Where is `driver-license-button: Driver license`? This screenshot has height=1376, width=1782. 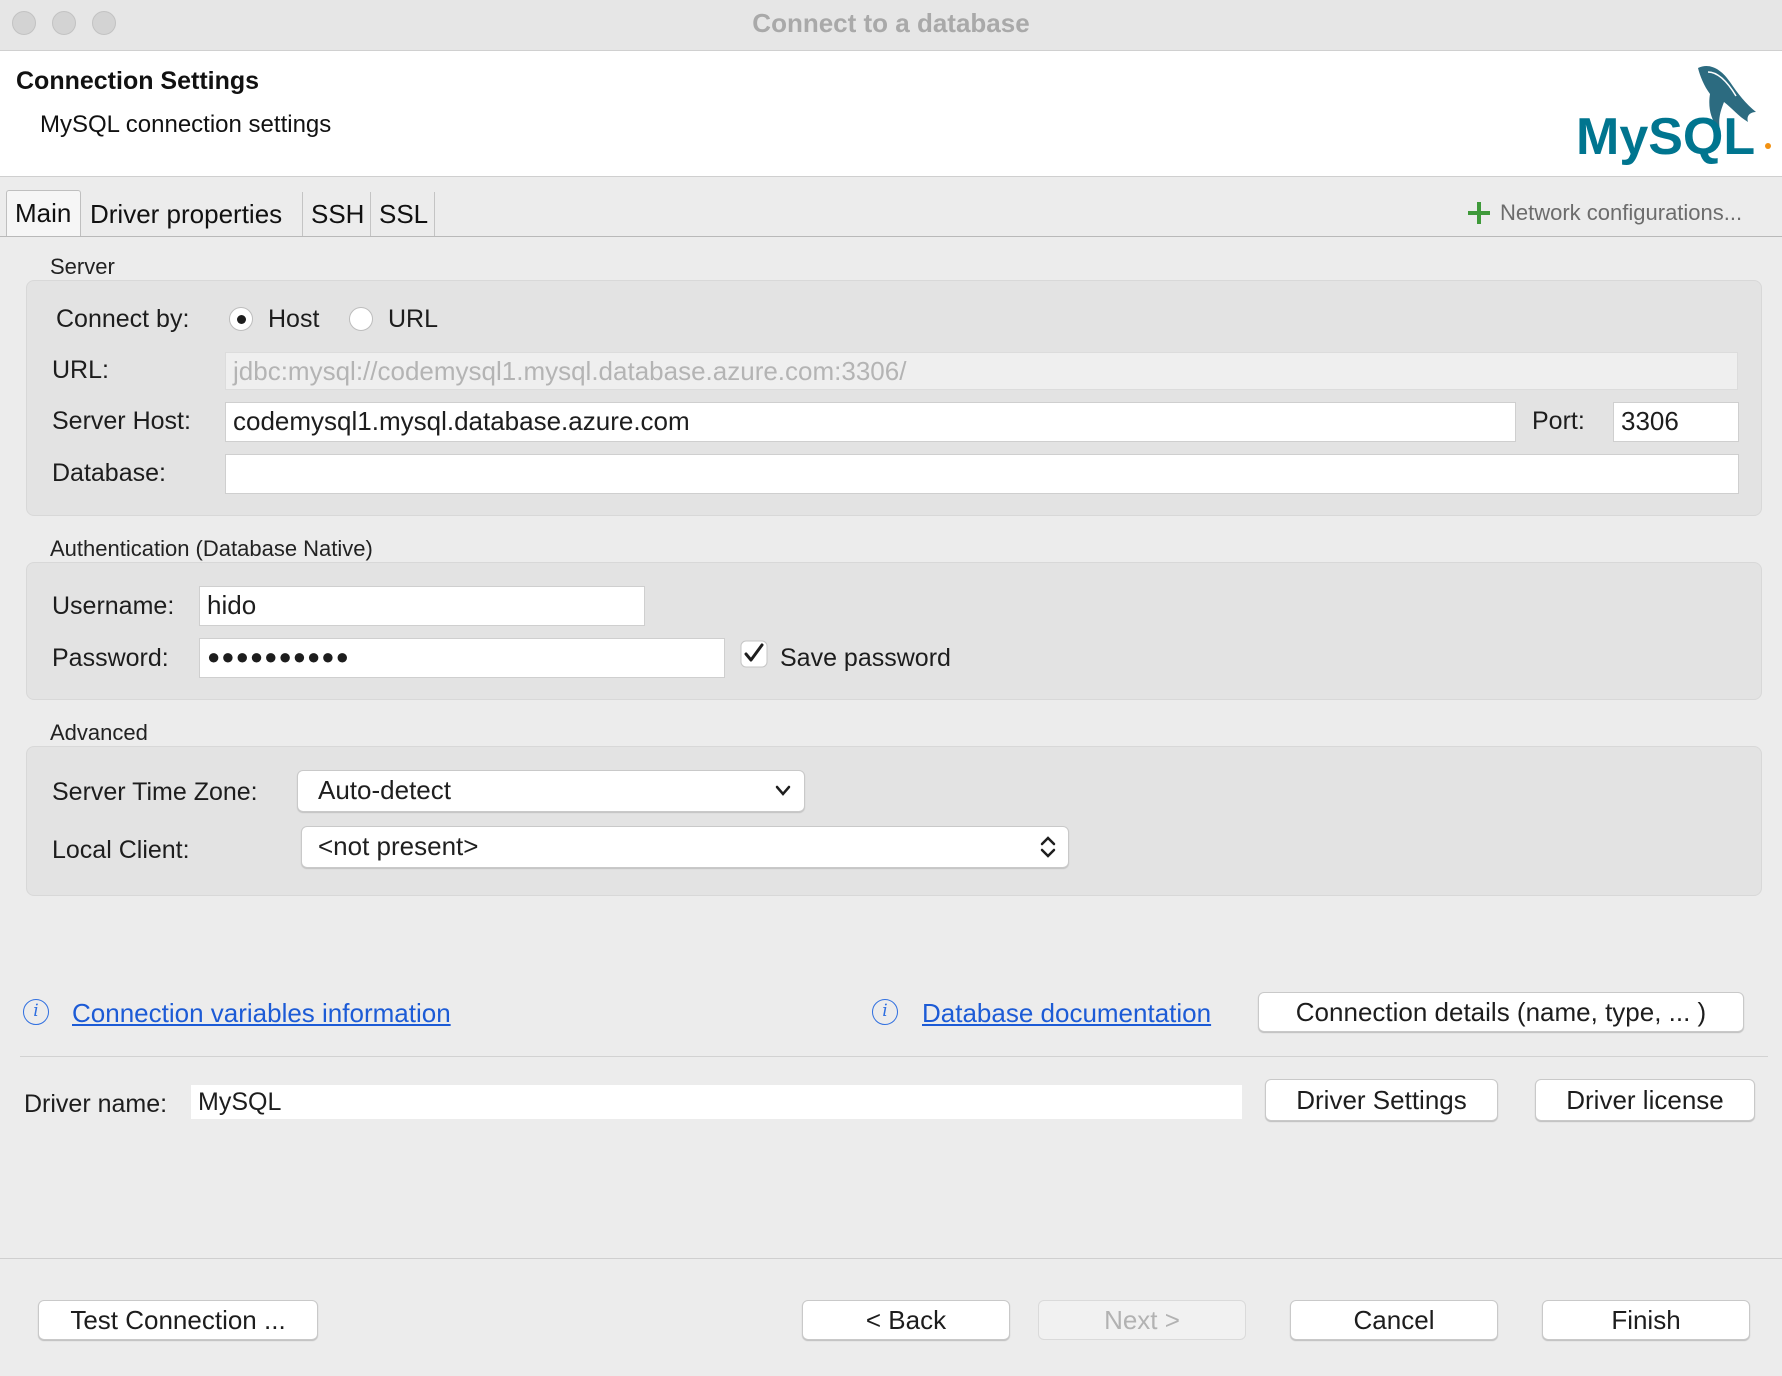 driver-license-button: Driver license is located at coordinates (1645, 1100).